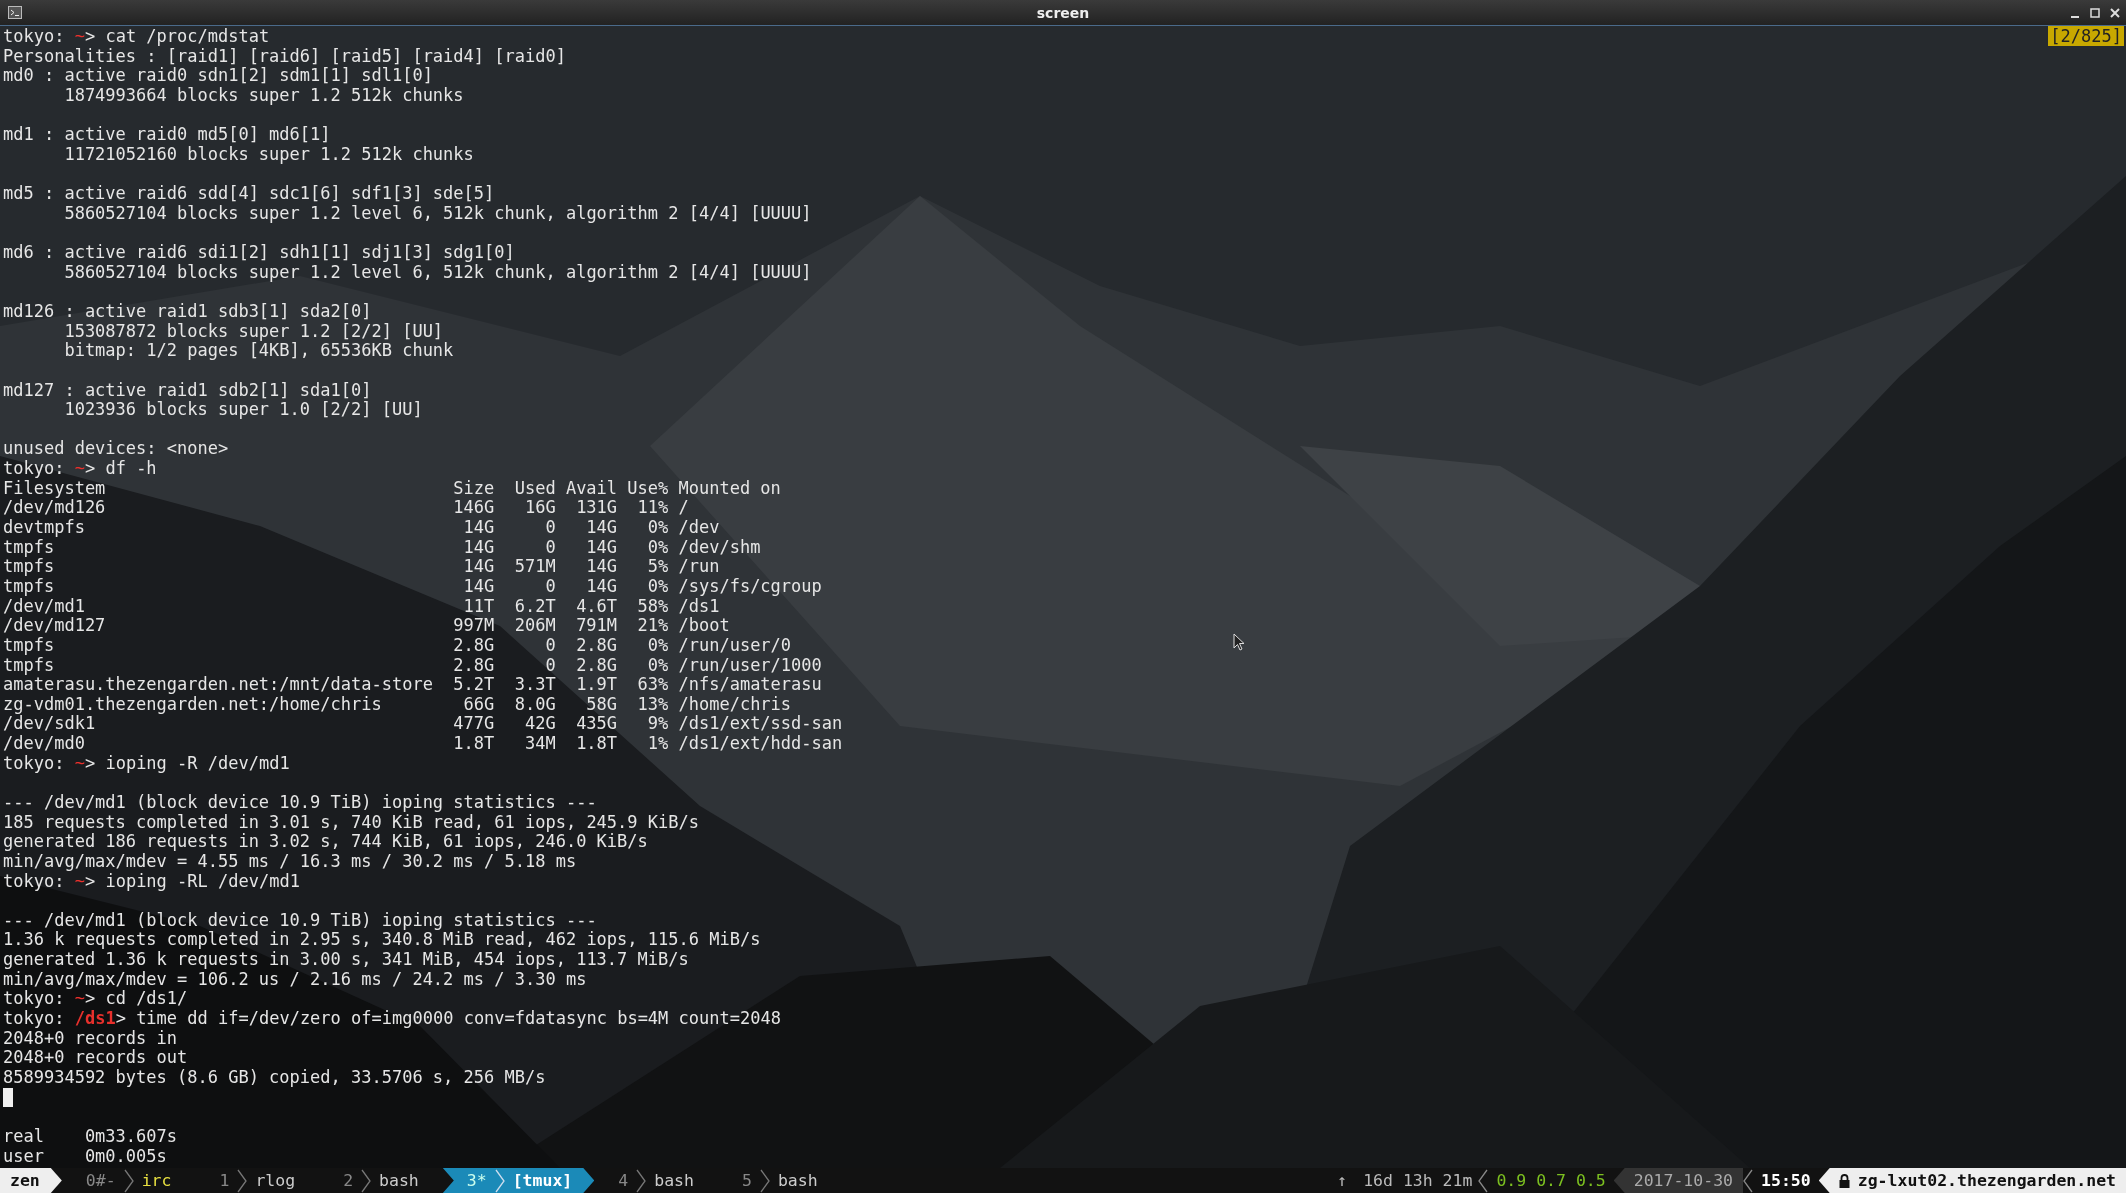 Image resolution: width=2126 pixels, height=1193 pixels. What do you see at coordinates (760, 724) in the screenshot?
I see `table-cell: /ds1/ext/ssd-san` at bounding box center [760, 724].